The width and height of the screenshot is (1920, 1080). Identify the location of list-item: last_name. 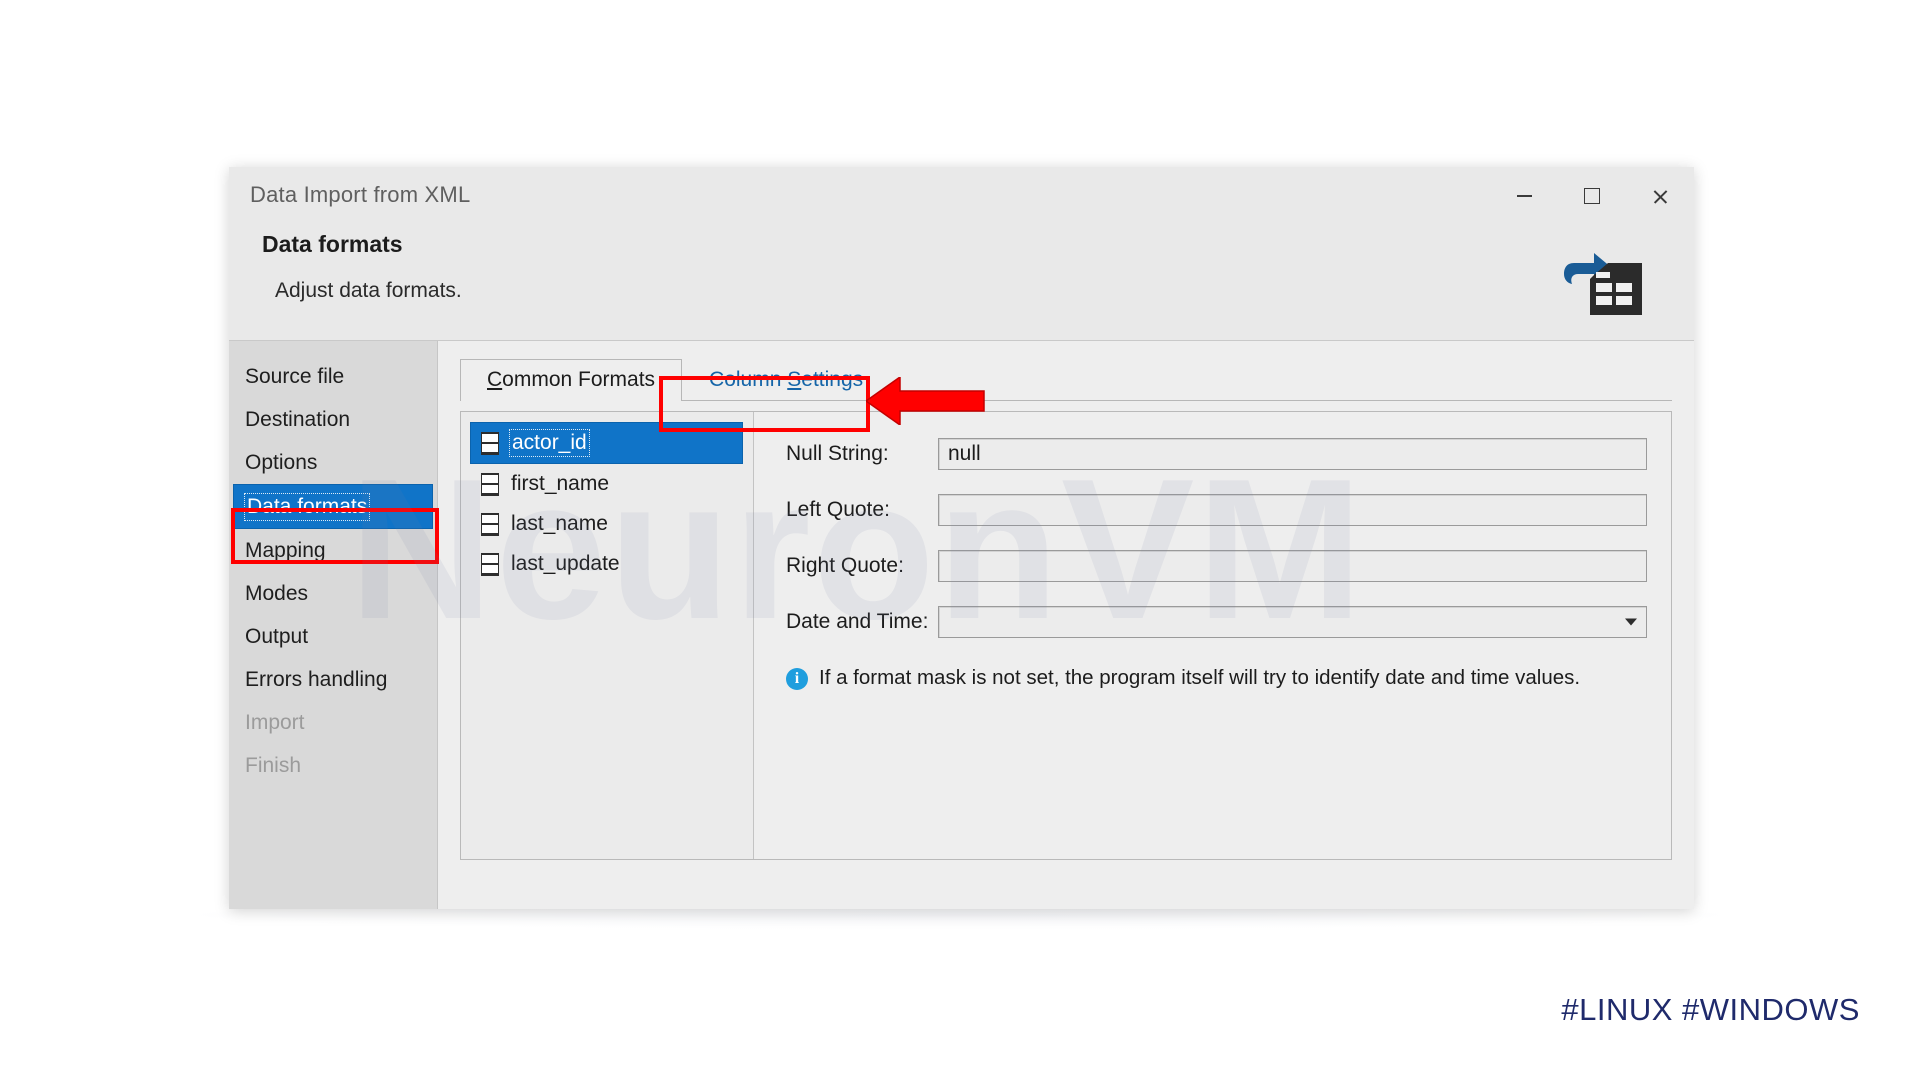
(607, 524).